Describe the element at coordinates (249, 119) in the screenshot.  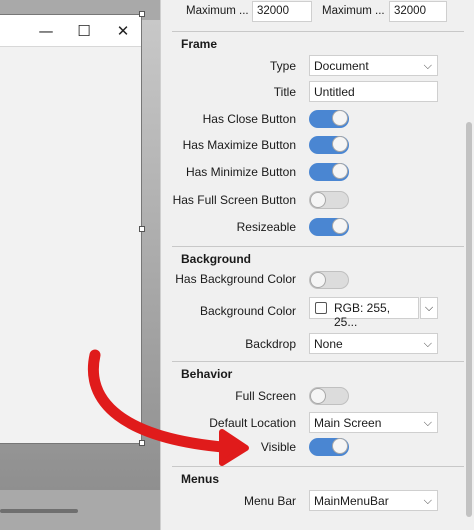
I see `has-close-label: Has Close Button` at that location.